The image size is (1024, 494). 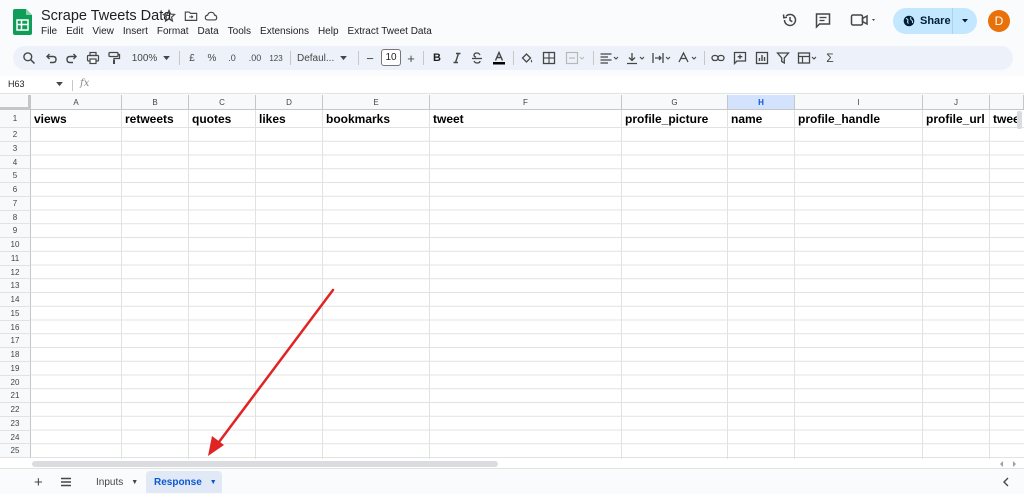 What do you see at coordinates (211, 16) in the screenshot?
I see `cloud-saved-icon` at bounding box center [211, 16].